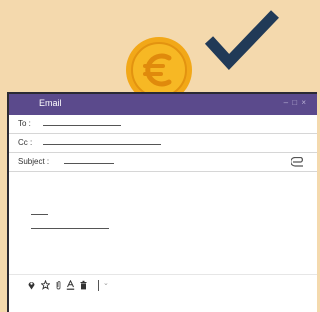  Describe the element at coordinates (295, 102) in the screenshot. I see `window-controls: – □ ×` at that location.